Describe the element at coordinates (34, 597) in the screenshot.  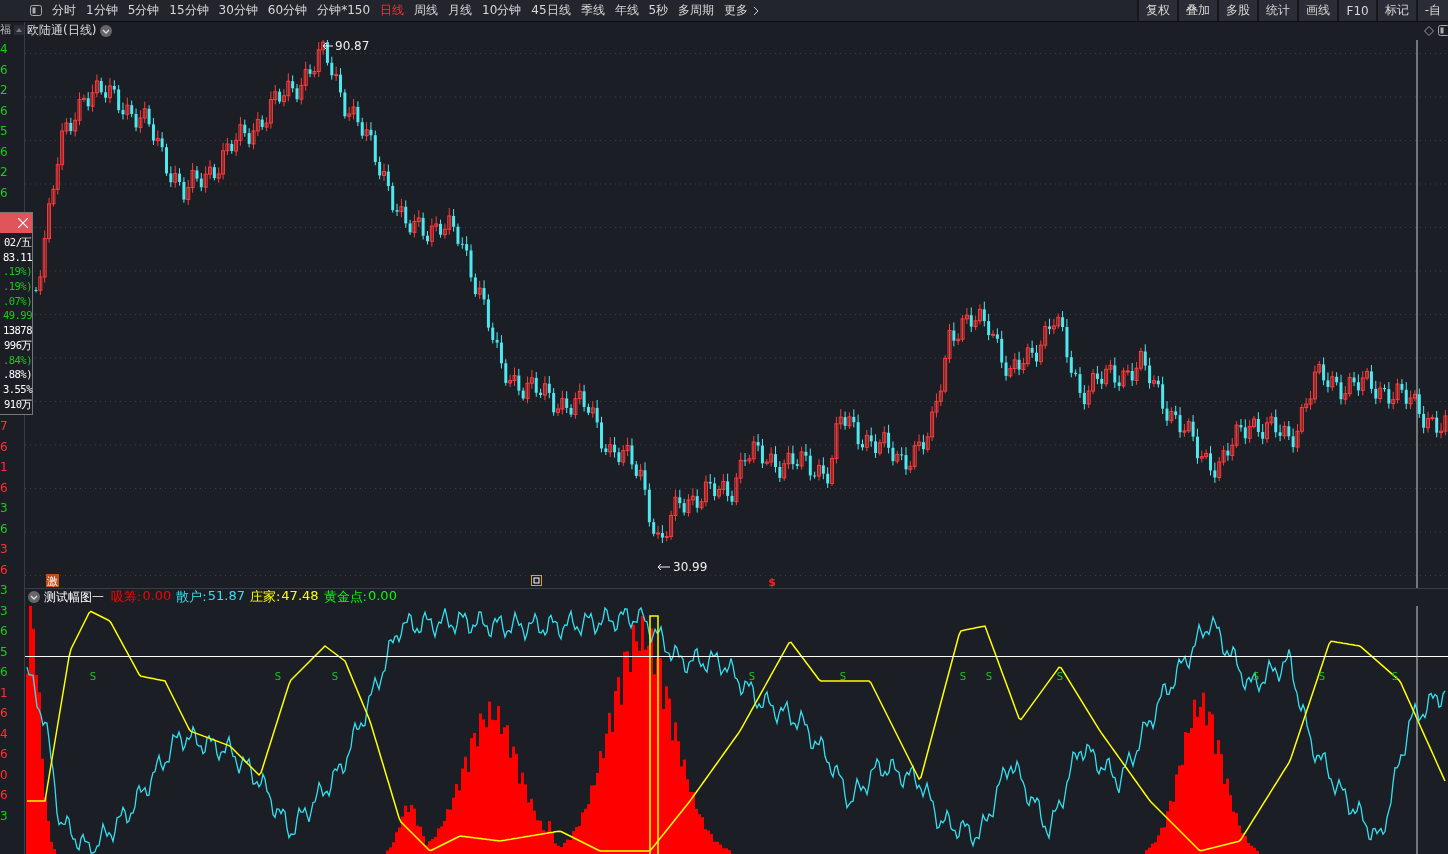
I see `collapse-icon` at that location.